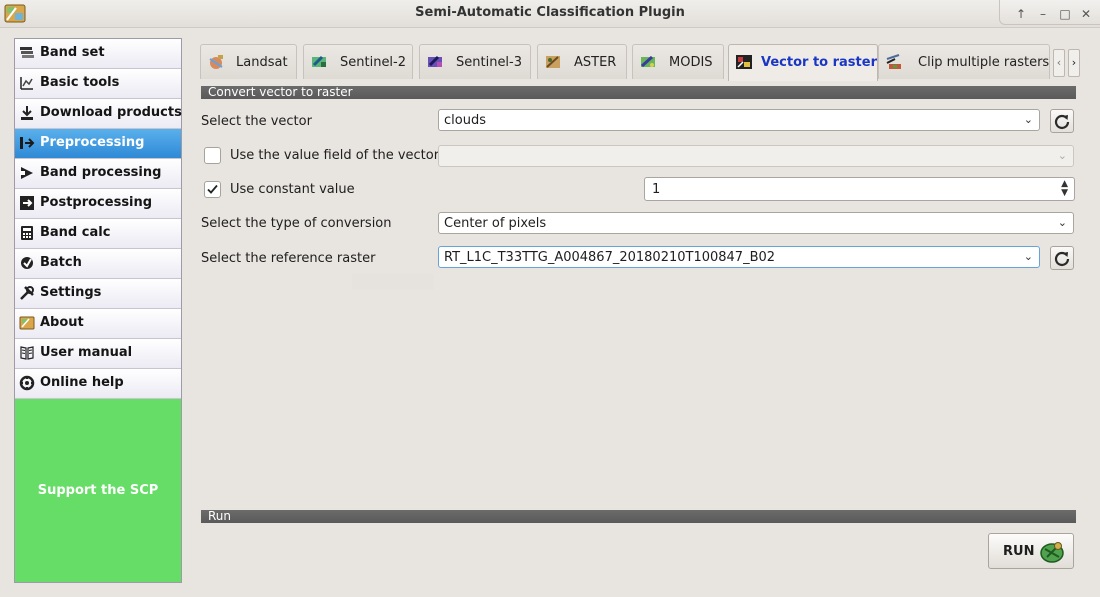  I want to click on sidebar-item-label: Basic tools, so click(80, 82).